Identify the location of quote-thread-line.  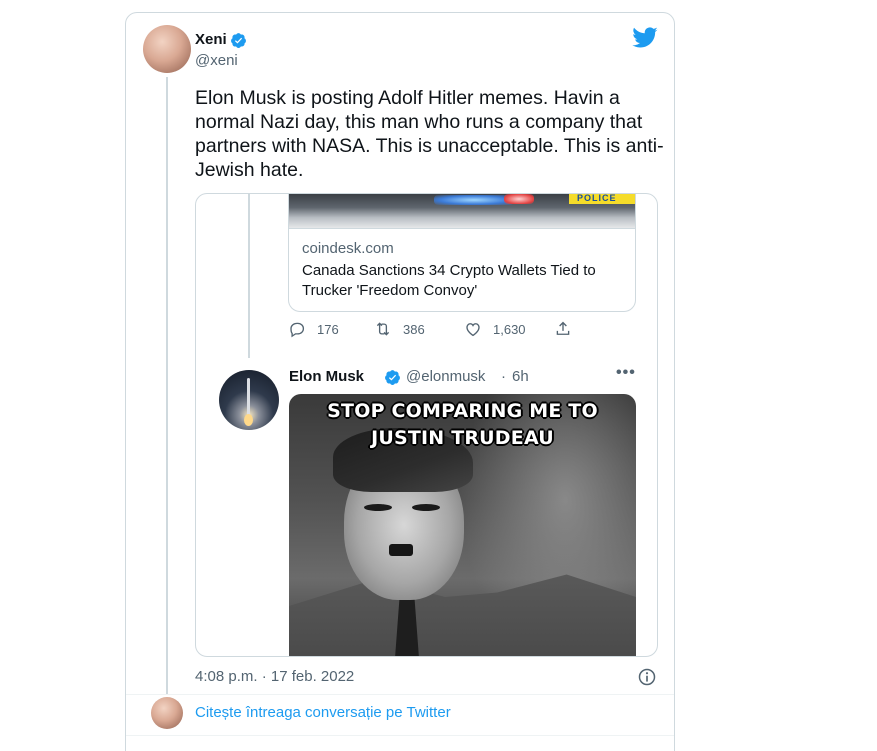
(249, 276).